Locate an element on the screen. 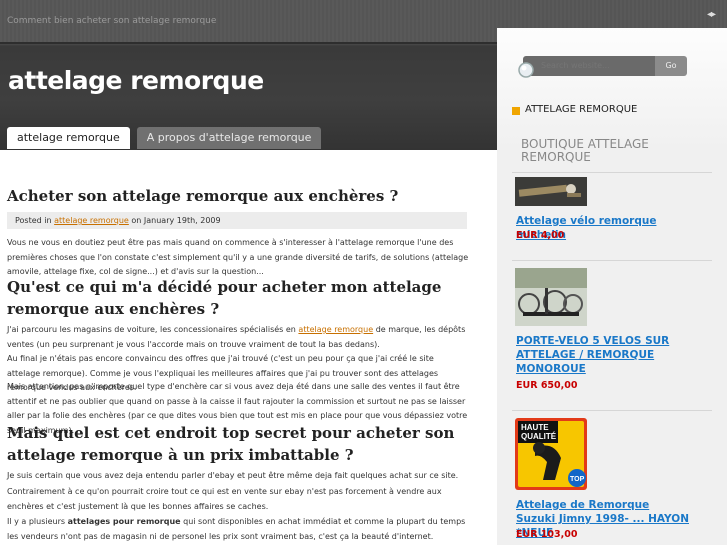 The image size is (727, 545). sidebar-search-area is located at coordinates (612, 89).